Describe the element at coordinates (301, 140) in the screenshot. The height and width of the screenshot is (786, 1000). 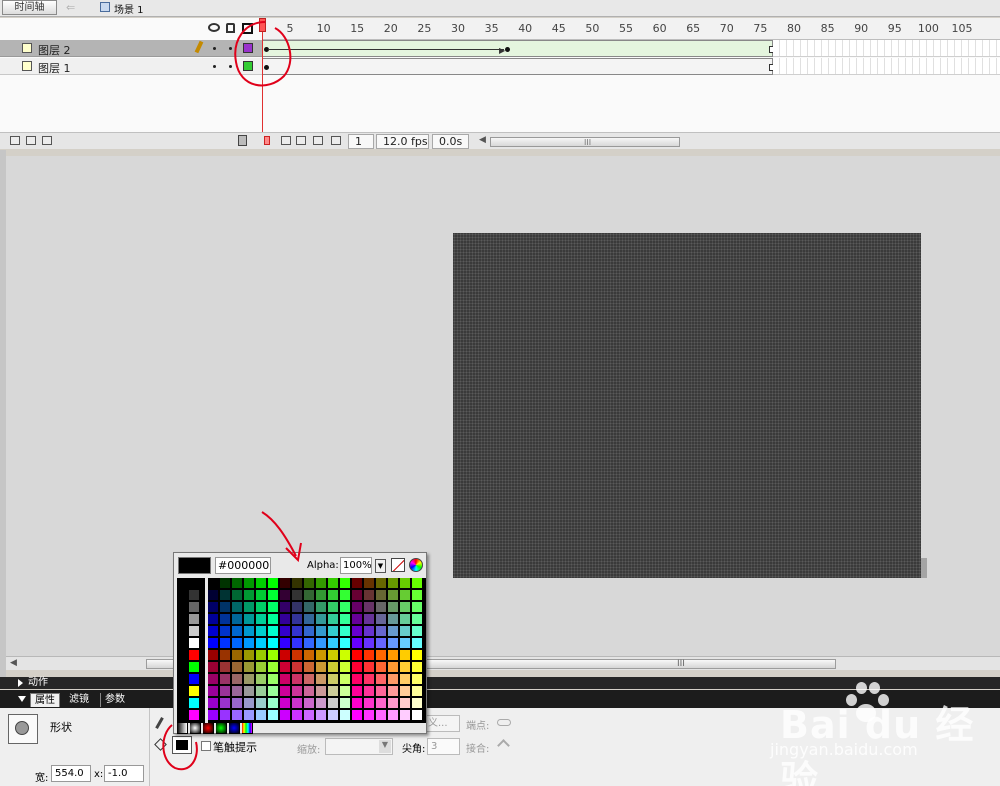
I see `onion-outline-icon` at that location.